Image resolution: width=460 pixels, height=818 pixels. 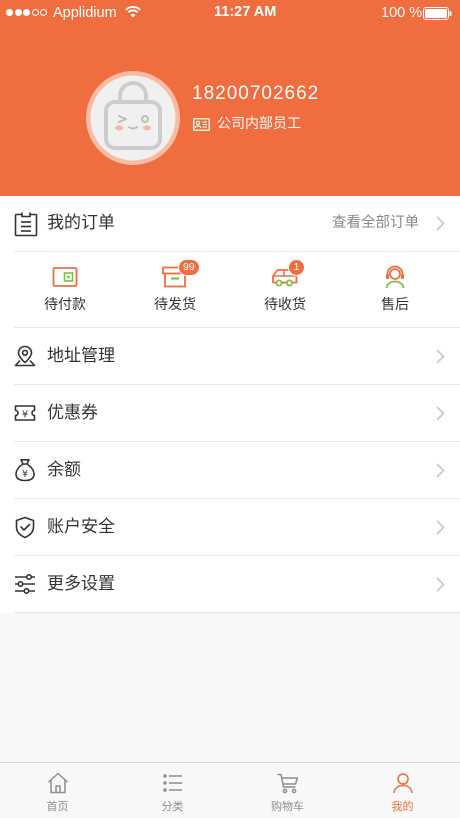 What do you see at coordinates (172, 783) in the screenshot?
I see `category-list-icon` at bounding box center [172, 783].